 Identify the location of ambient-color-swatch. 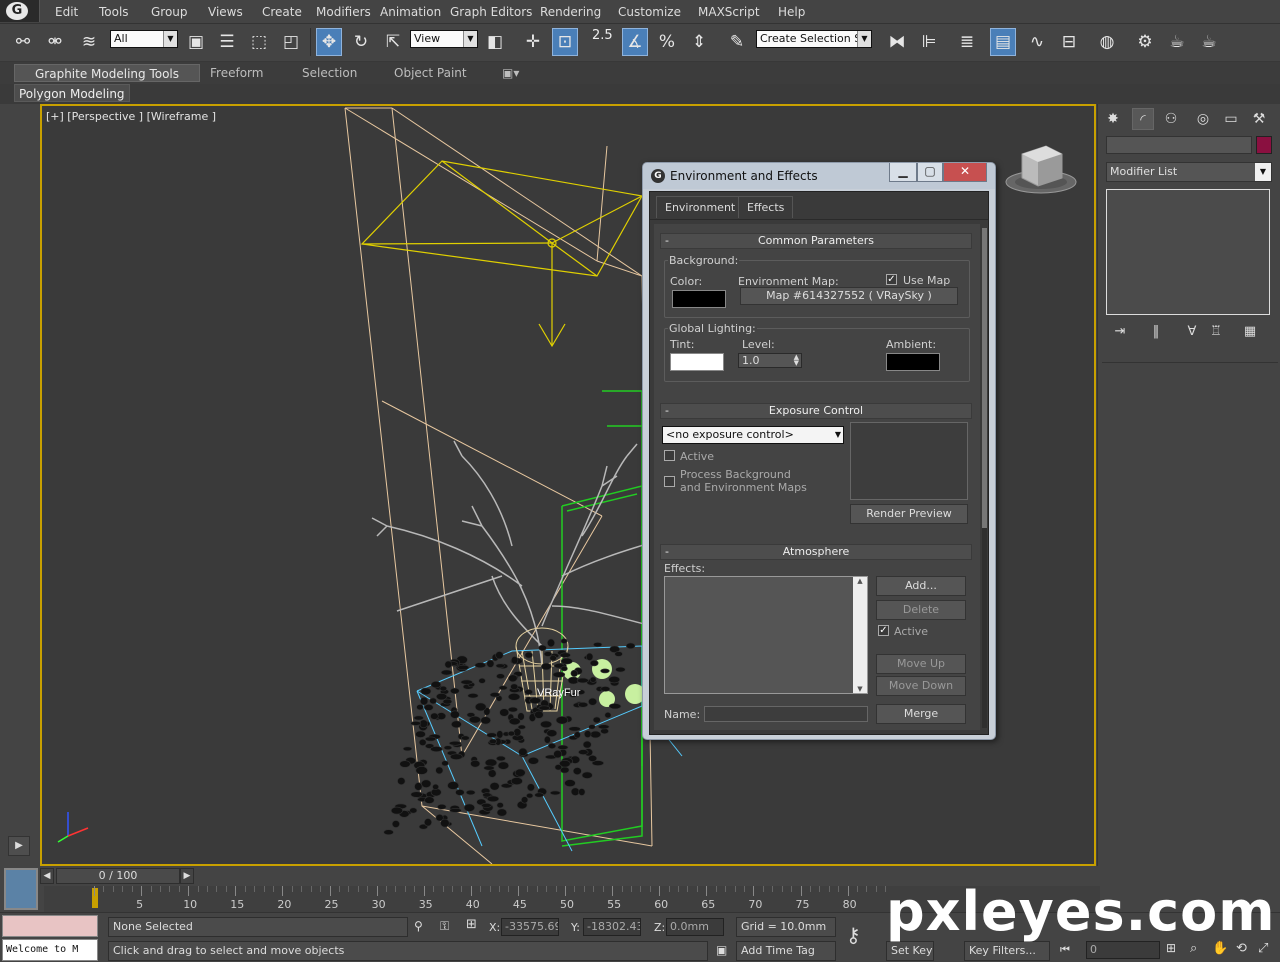
(913, 362).